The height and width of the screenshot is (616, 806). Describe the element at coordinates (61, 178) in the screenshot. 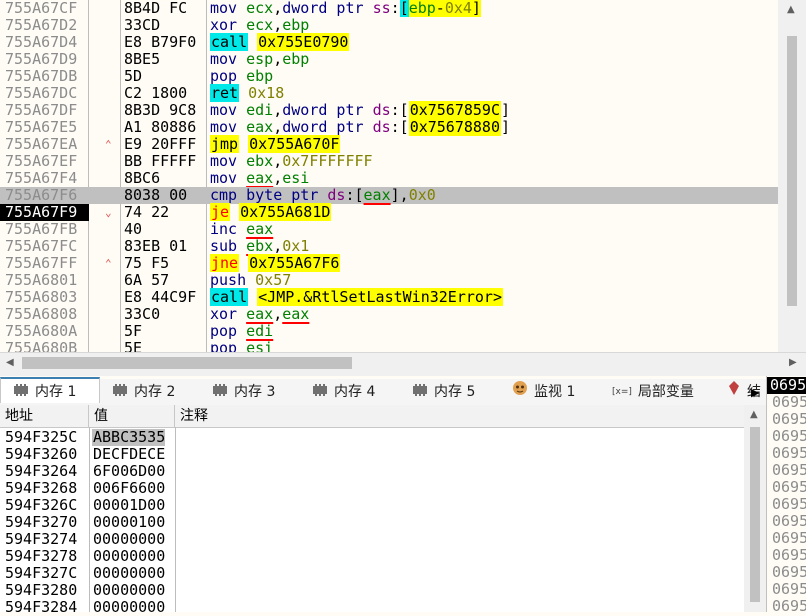

I see `instruction-address: 755A67F4` at that location.